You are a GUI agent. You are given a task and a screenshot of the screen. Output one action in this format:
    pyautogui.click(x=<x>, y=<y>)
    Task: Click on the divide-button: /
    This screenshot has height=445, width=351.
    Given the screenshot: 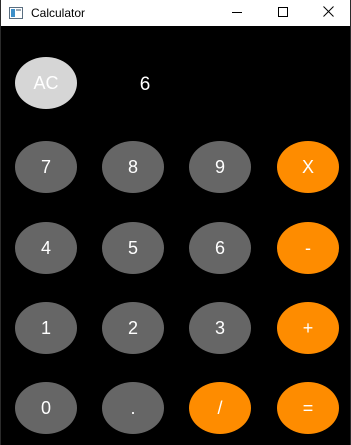 What is the action you would take?
    pyautogui.click(x=220, y=408)
    